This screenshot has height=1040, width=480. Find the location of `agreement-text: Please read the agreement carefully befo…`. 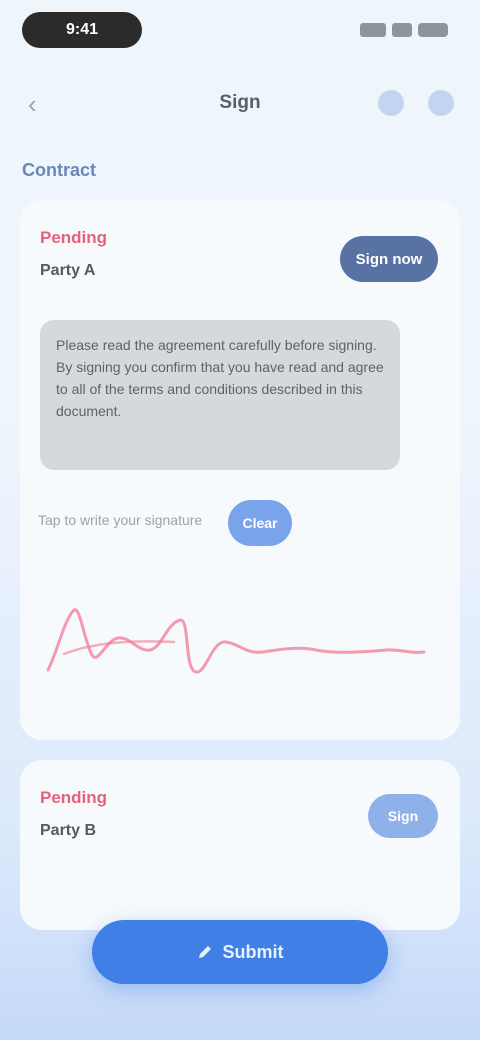

agreement-text: Please read the agreement carefully befo… is located at coordinates (220, 395).